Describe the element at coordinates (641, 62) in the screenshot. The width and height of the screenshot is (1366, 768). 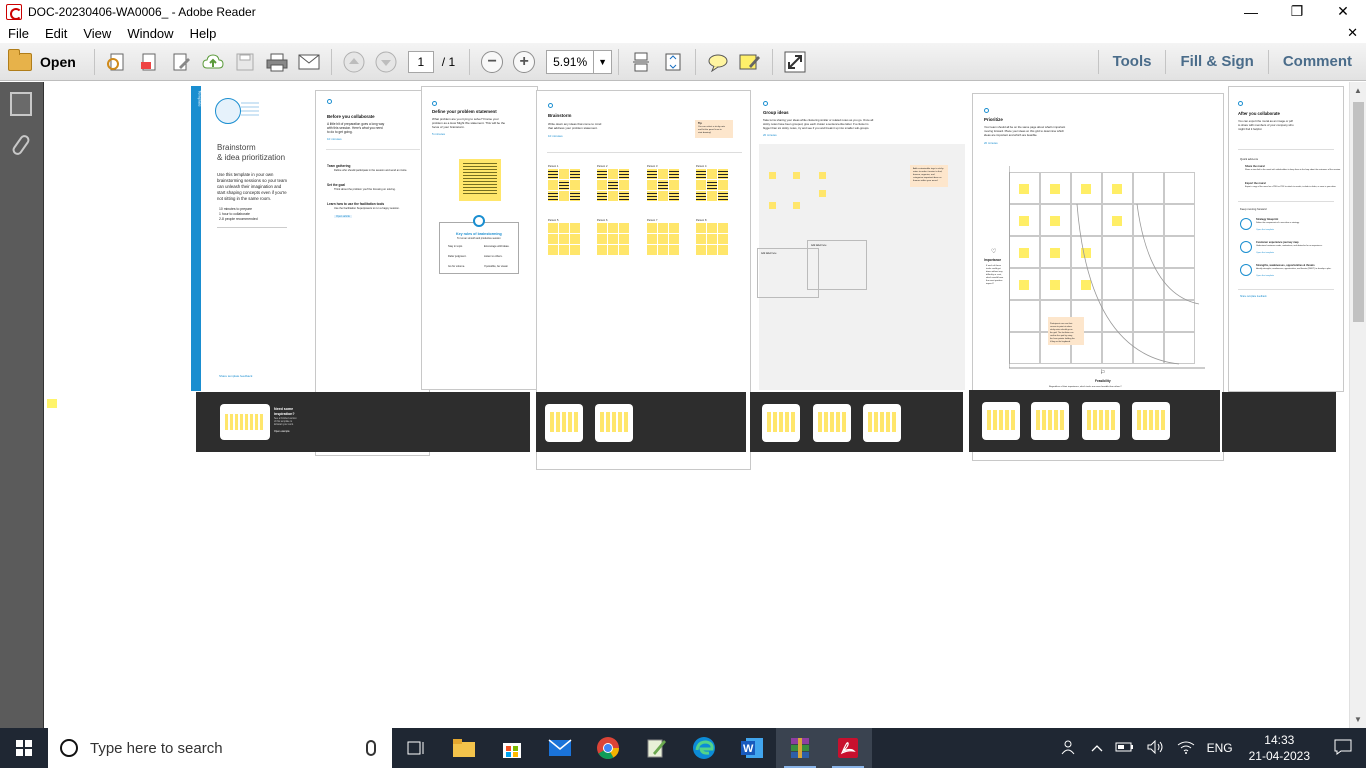
I see `scrolling-mode-icon` at that location.